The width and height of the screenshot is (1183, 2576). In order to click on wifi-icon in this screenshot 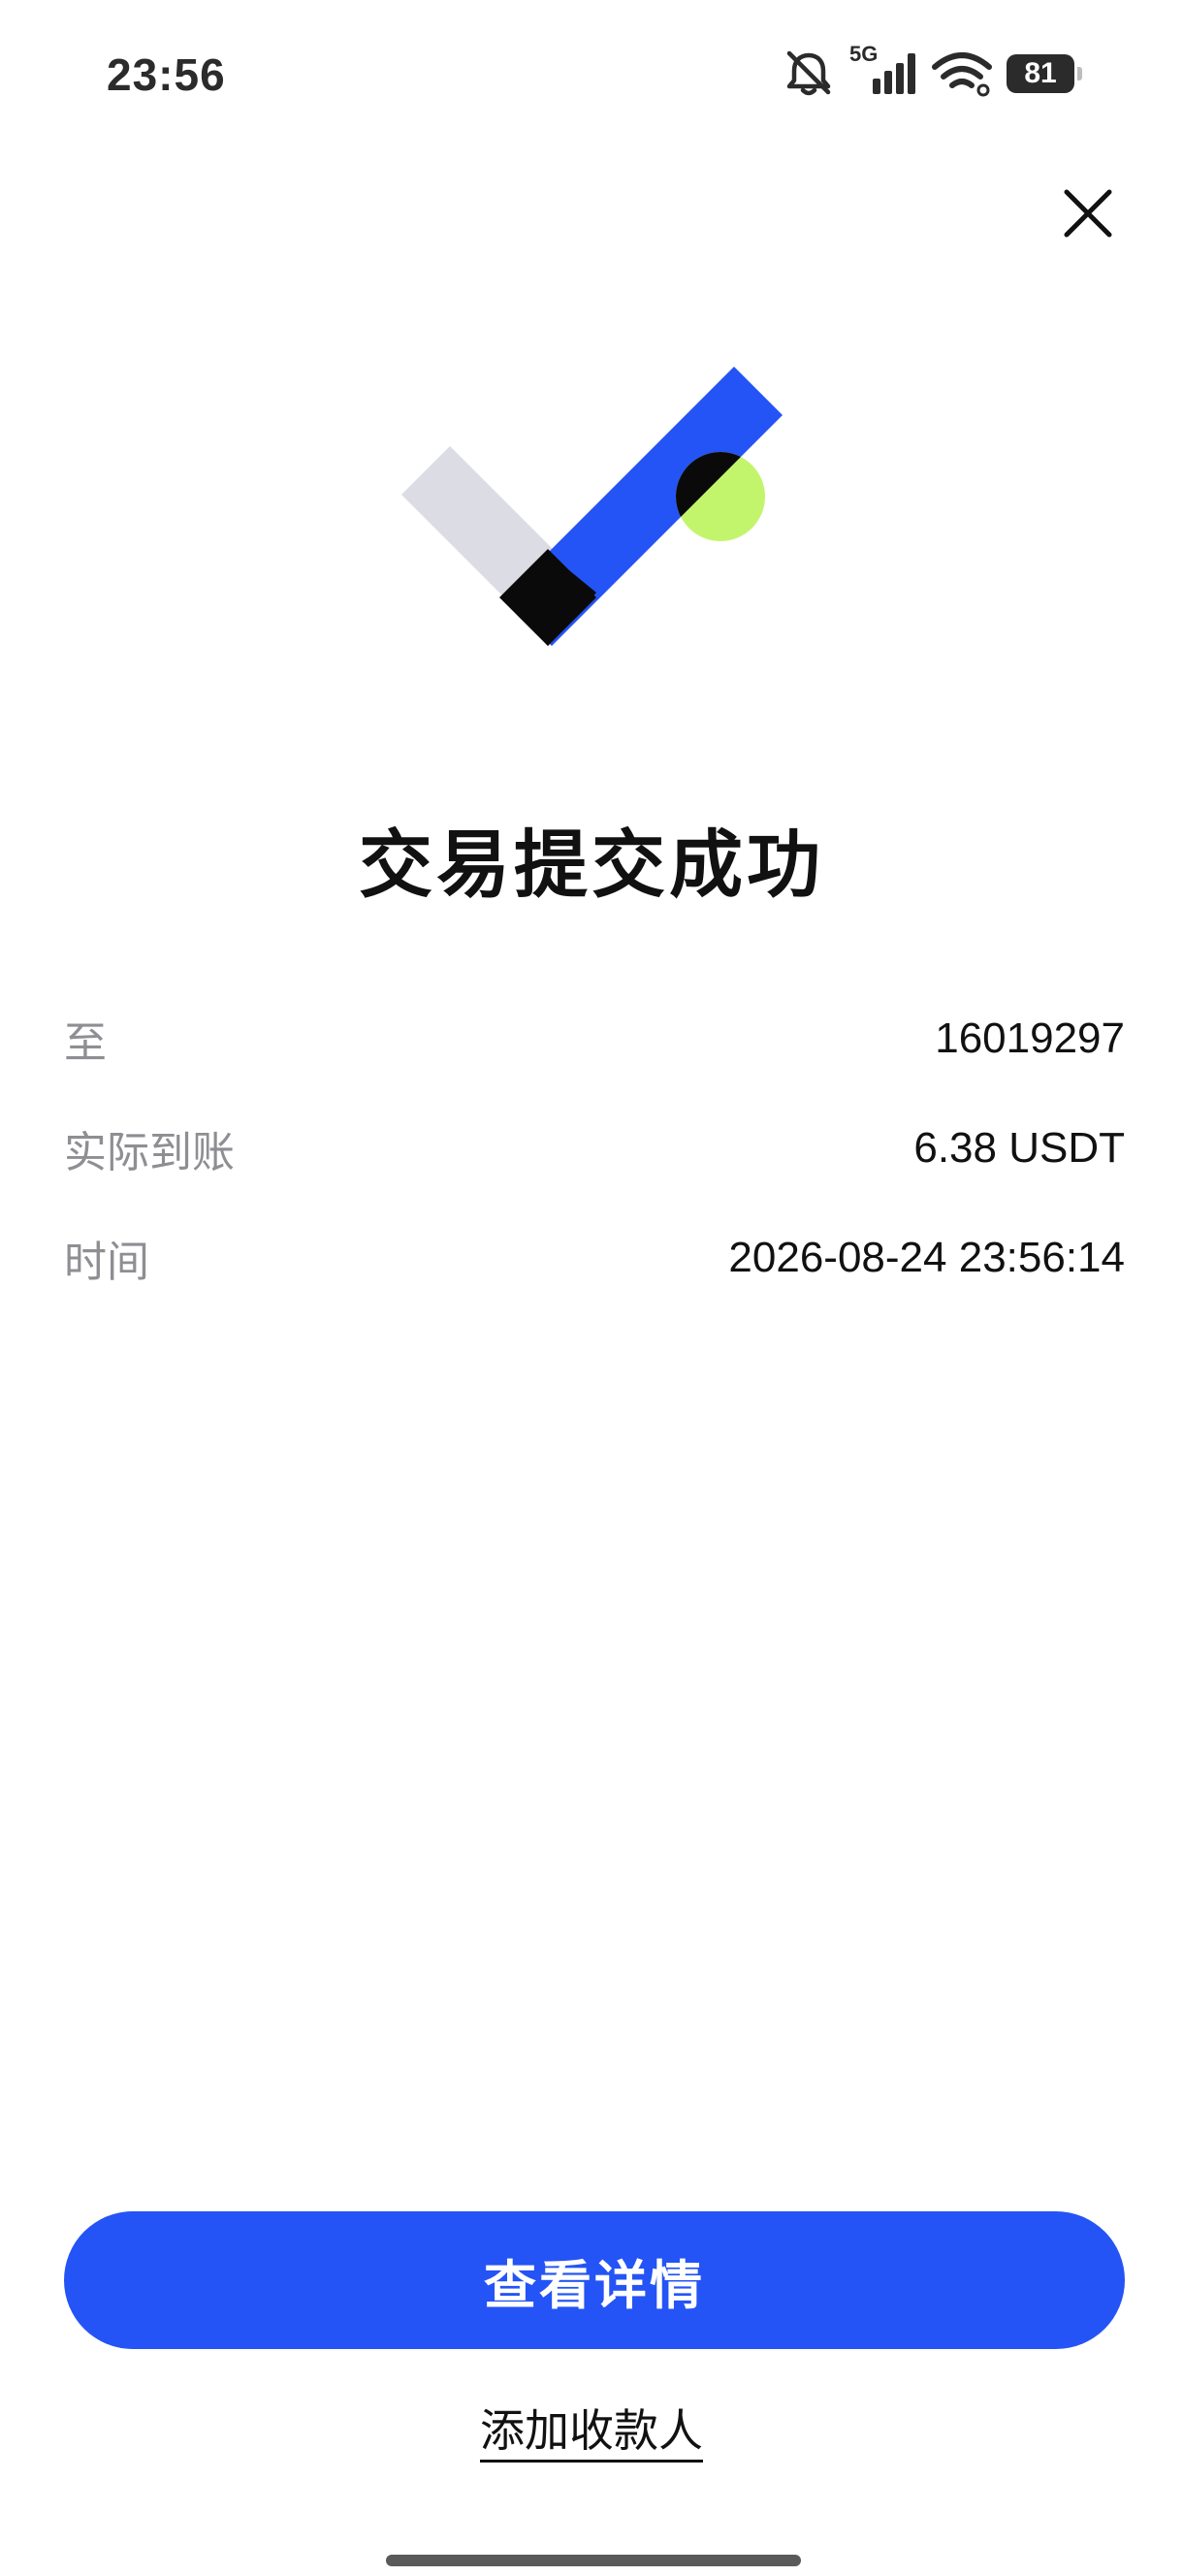, I will do `click(962, 73)`.